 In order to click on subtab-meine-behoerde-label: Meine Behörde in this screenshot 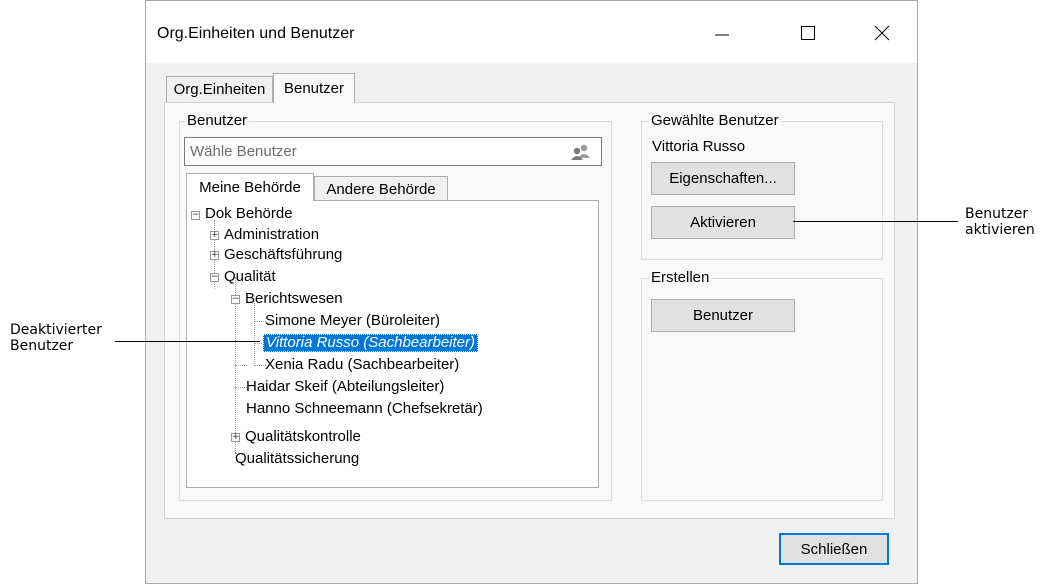, I will do `click(250, 187)`.